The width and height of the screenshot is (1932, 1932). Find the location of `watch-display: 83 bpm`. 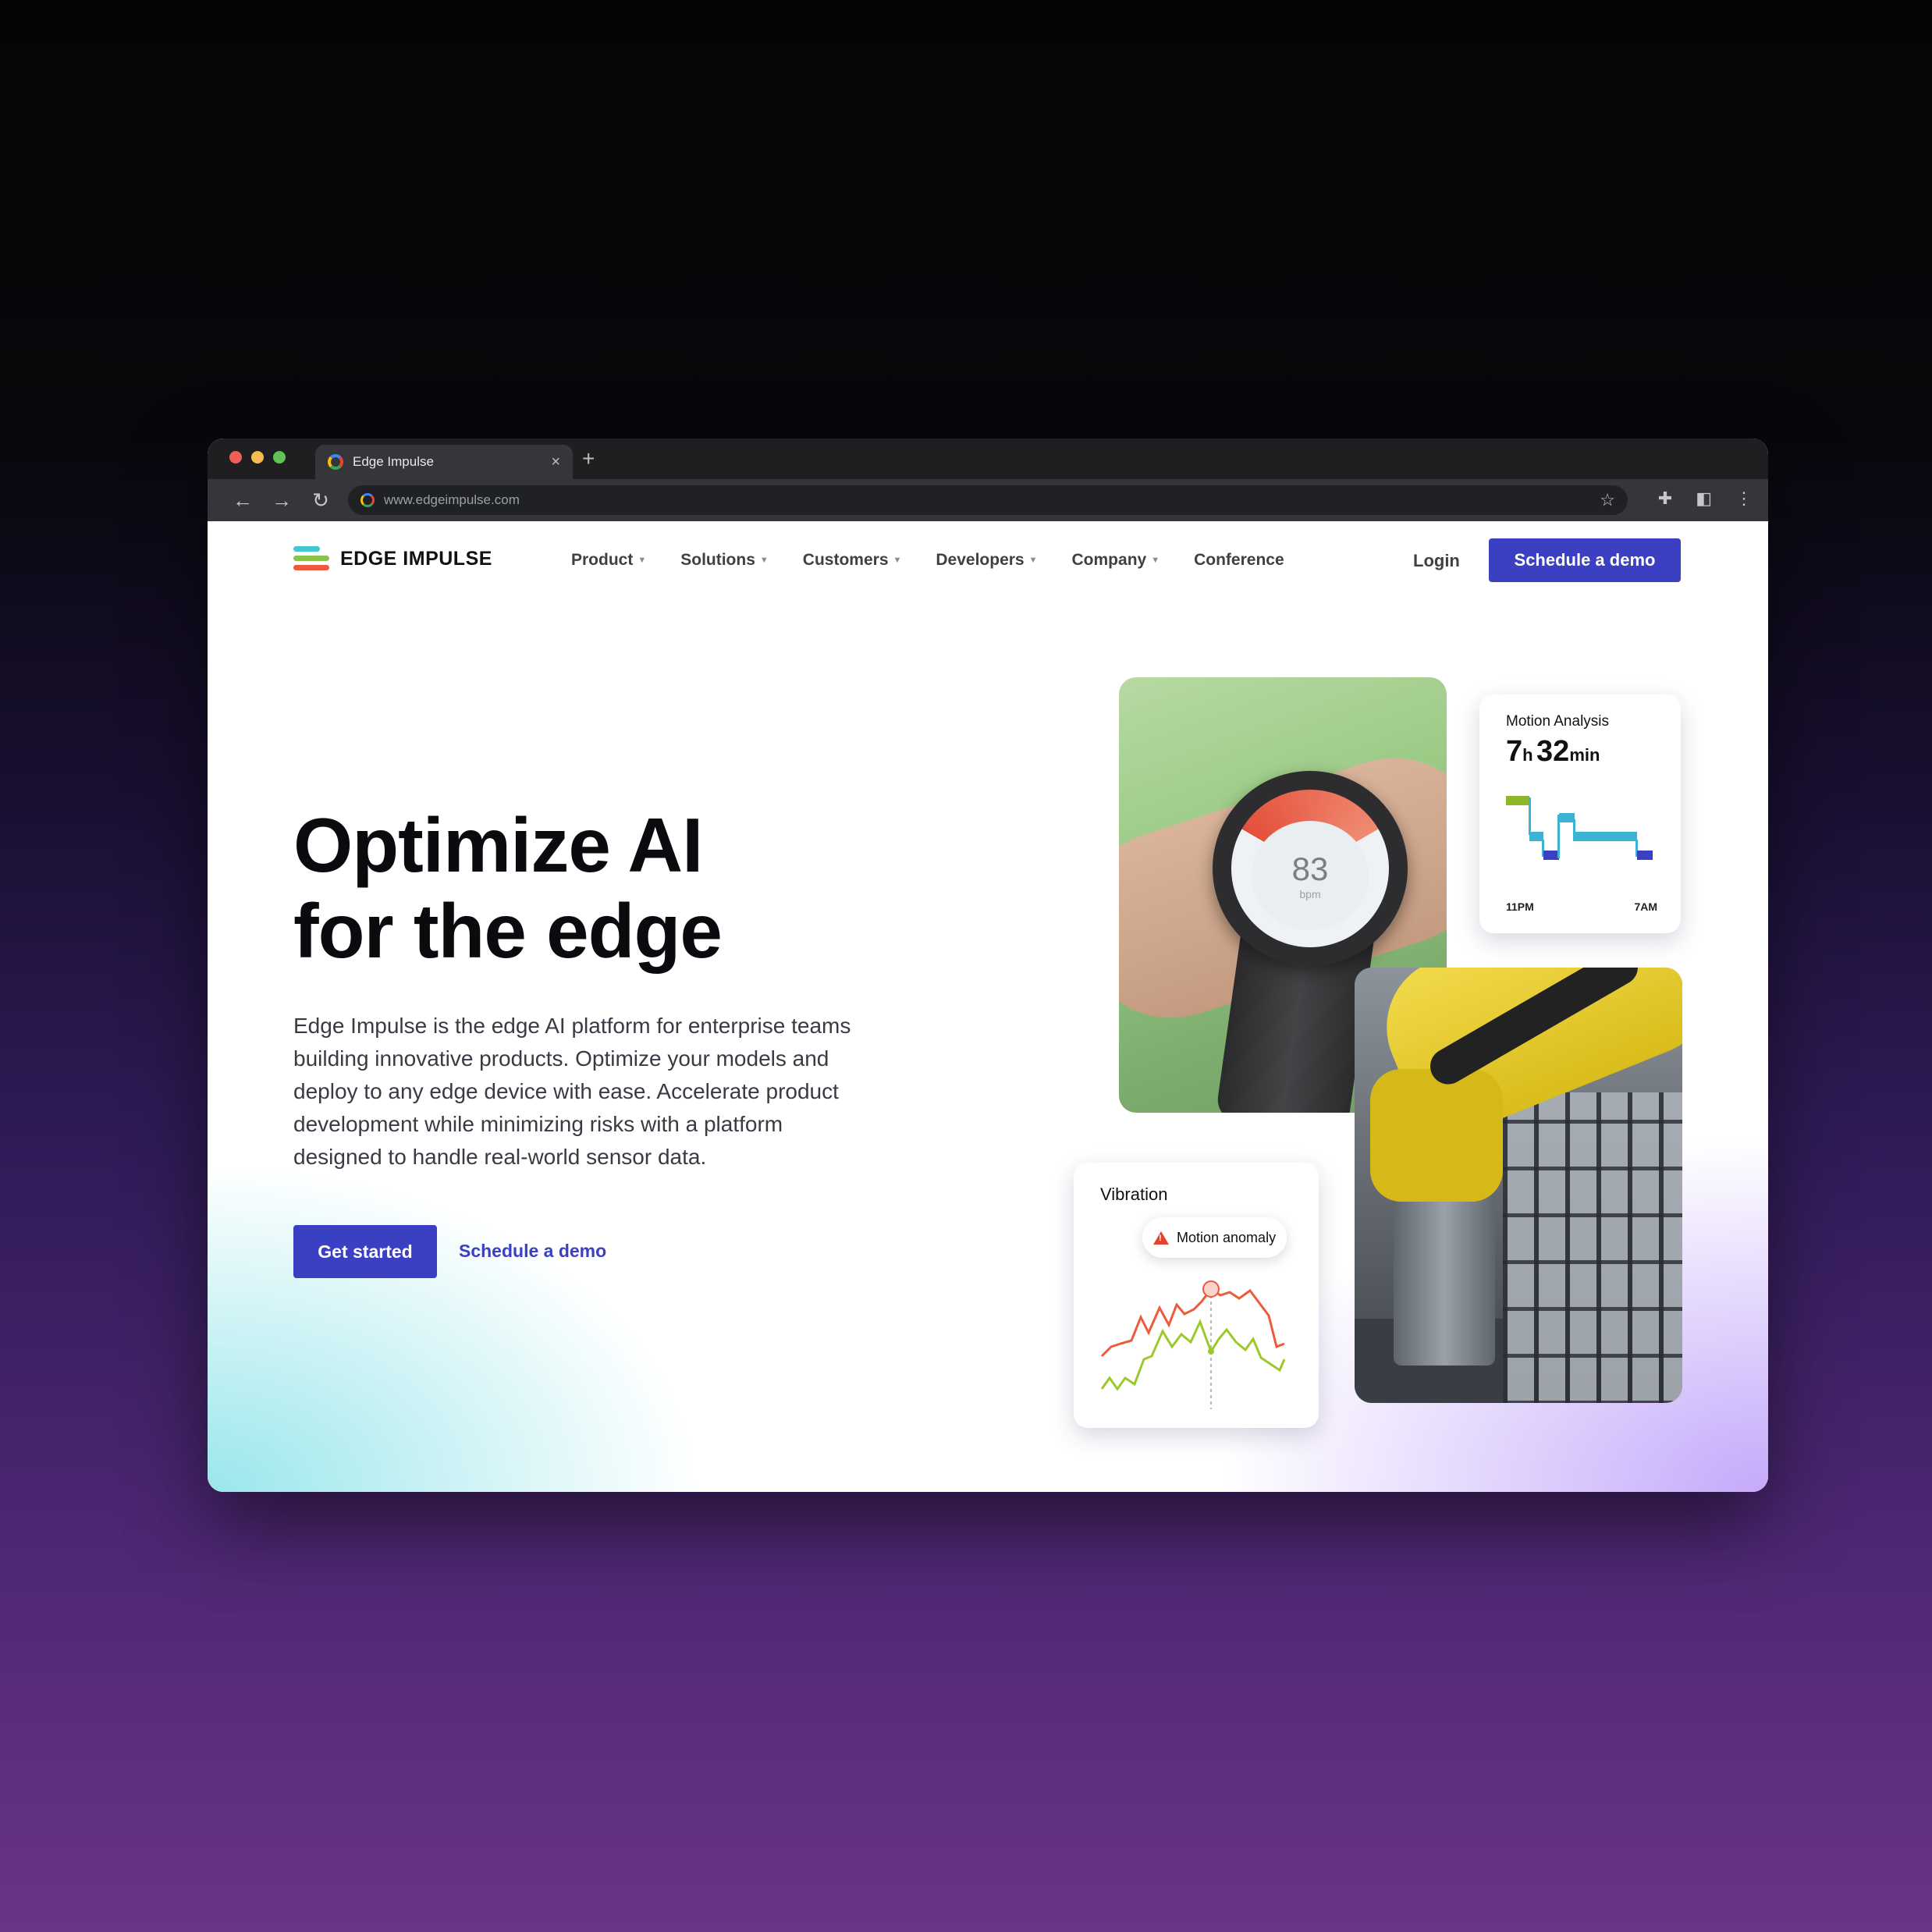

watch-display: 83 bpm is located at coordinates (1310, 875).